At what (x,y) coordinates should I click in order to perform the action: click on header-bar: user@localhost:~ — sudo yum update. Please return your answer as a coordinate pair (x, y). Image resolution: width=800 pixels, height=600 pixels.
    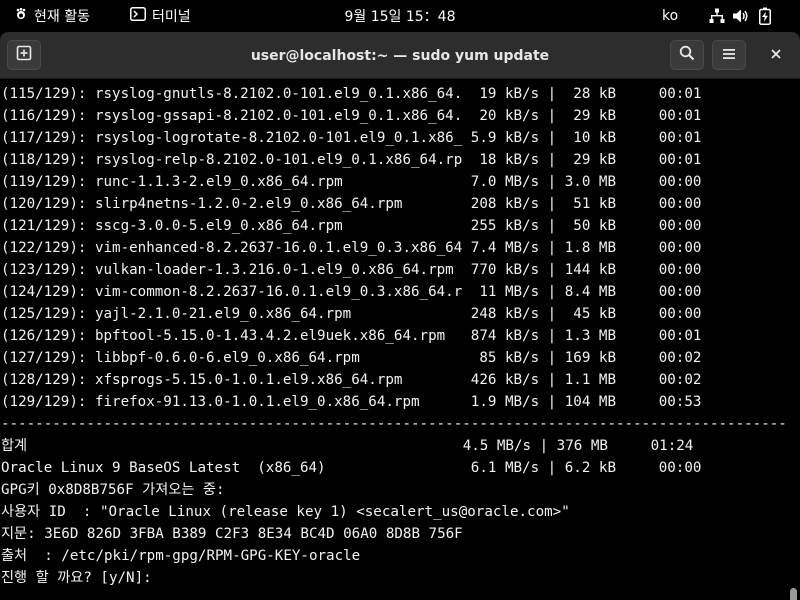
    Looking at the image, I should click on (400, 55).